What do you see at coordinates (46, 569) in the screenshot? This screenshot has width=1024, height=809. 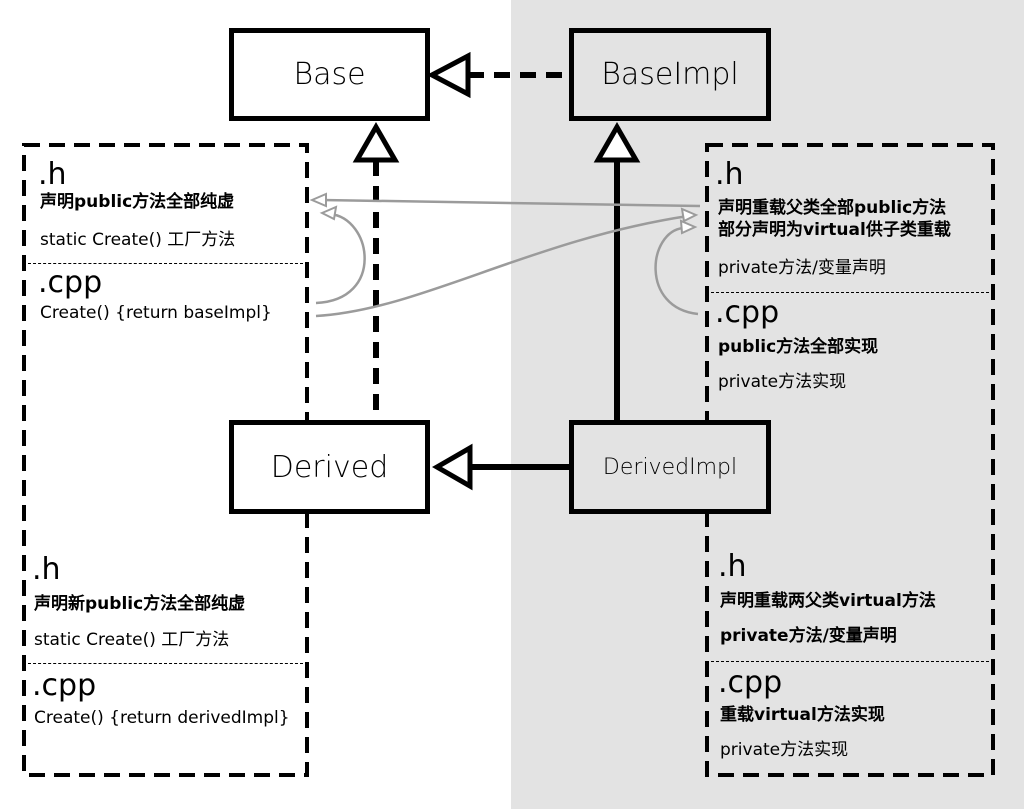 I see `derived-h-ext: .h` at bounding box center [46, 569].